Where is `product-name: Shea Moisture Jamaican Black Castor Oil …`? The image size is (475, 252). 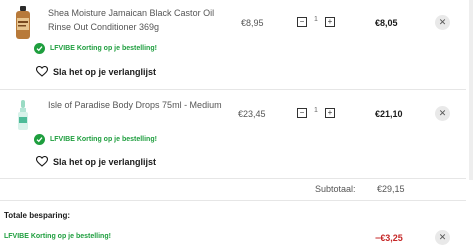
product-name: Shea Moisture Jamaican Black Castor Oil … is located at coordinates (135, 20).